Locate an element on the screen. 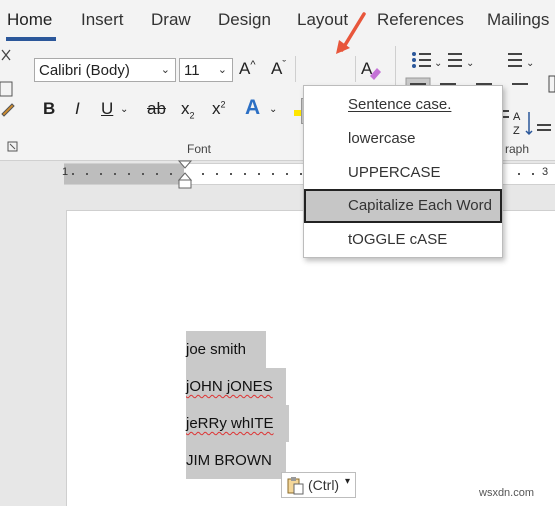 The image size is (555, 506). show-marks-icon-partial is located at coordinates (546, 129).